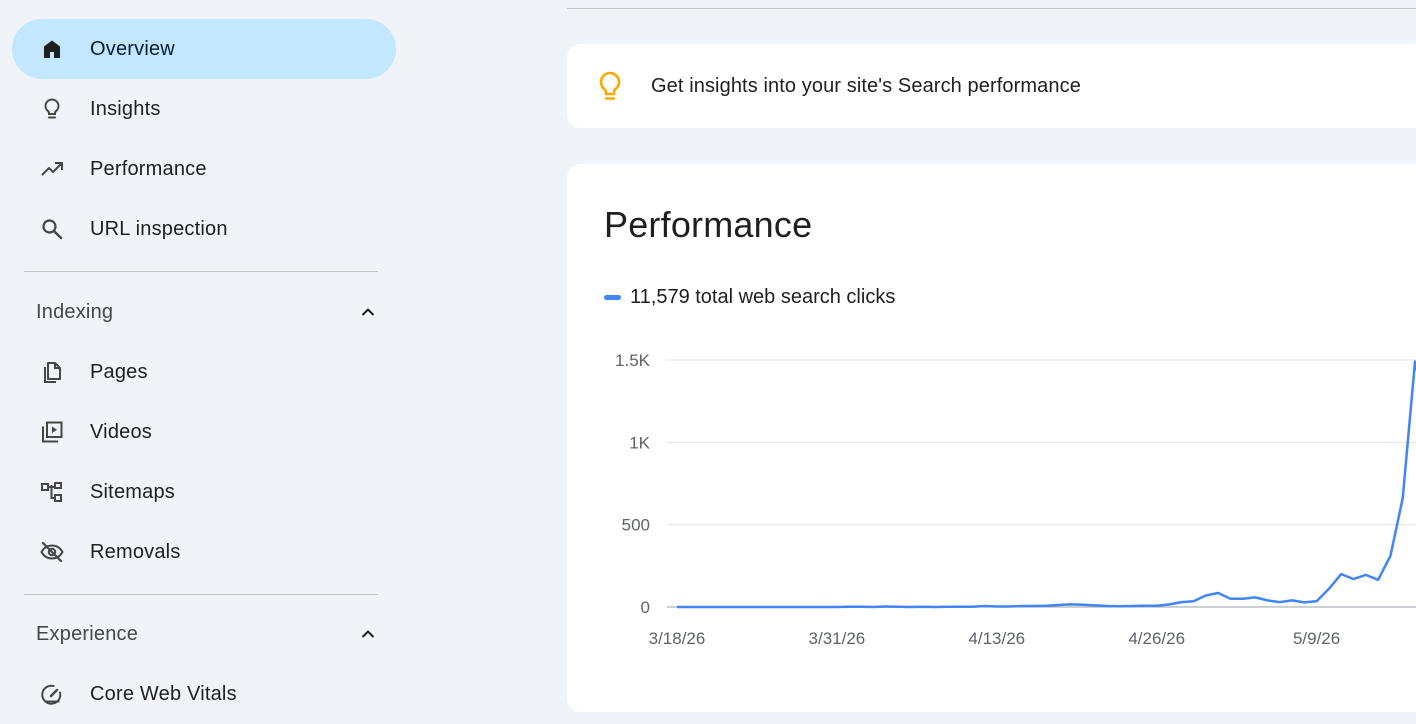  I want to click on sidebar-item-label: Videos, so click(121, 431).